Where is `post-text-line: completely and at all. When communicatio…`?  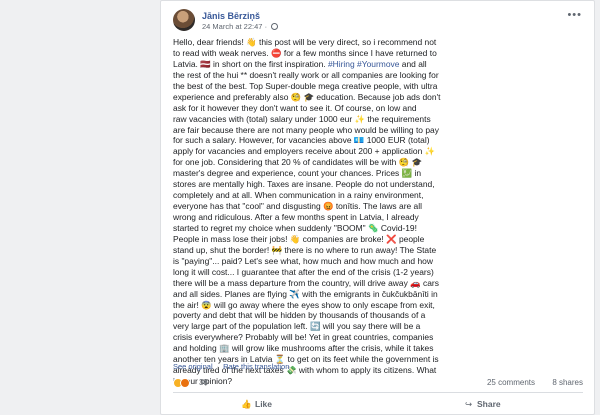 post-text-line: completely and at all. When communicatio… is located at coordinates (298, 195).